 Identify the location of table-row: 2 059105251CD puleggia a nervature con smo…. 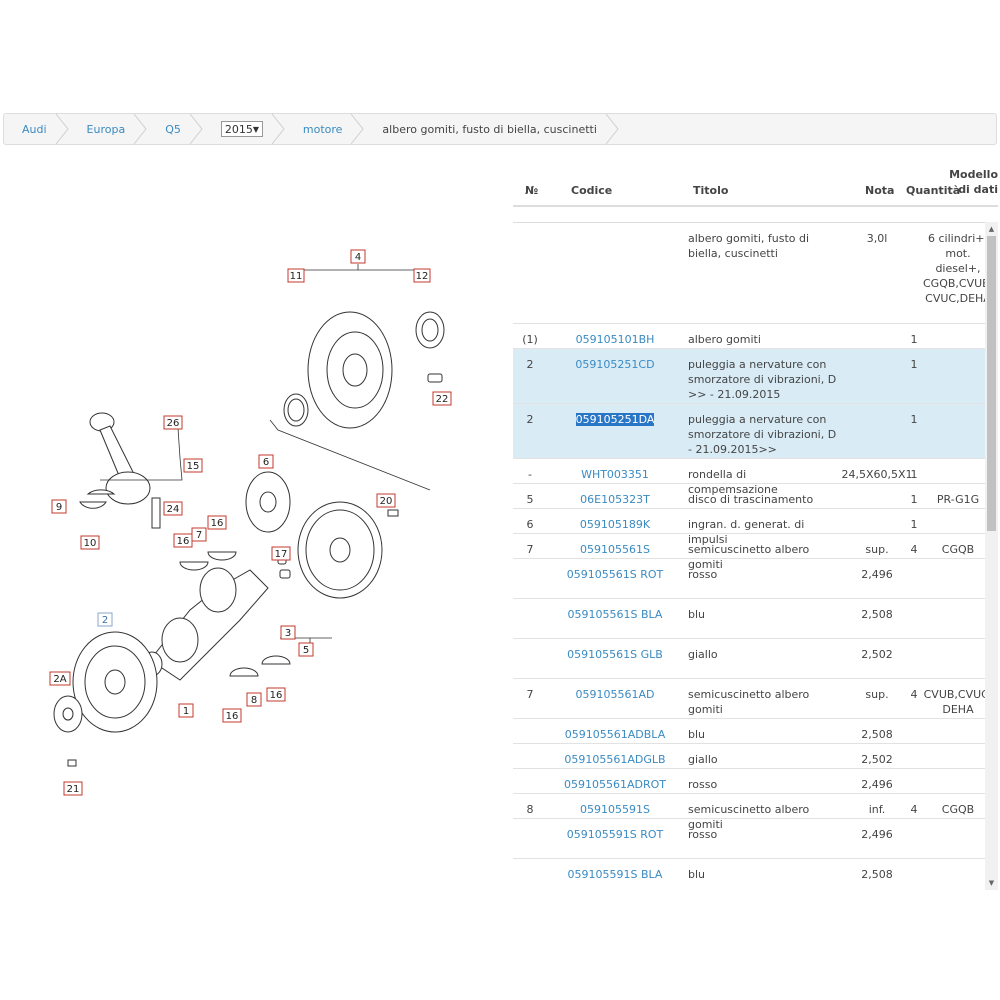
(749, 376).